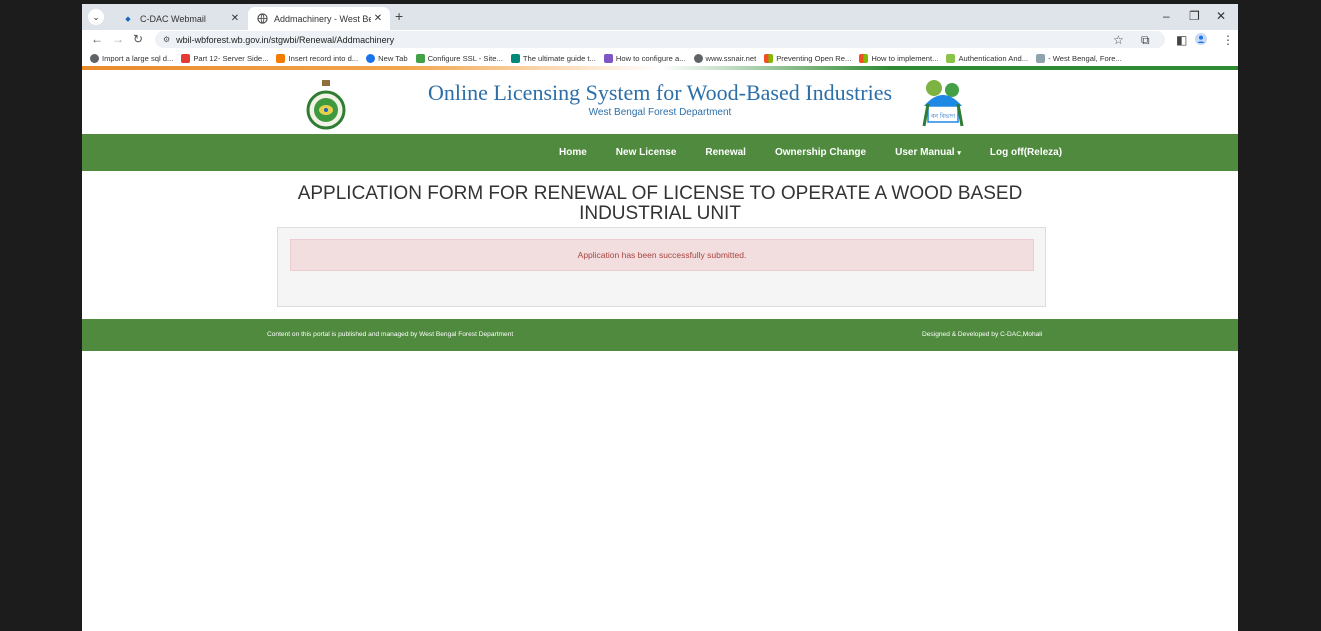 The width and height of the screenshot is (1321, 631). What do you see at coordinates (660, 213) in the screenshot?
I see `form-title-line2: INDUSTRIAL UNIT` at bounding box center [660, 213].